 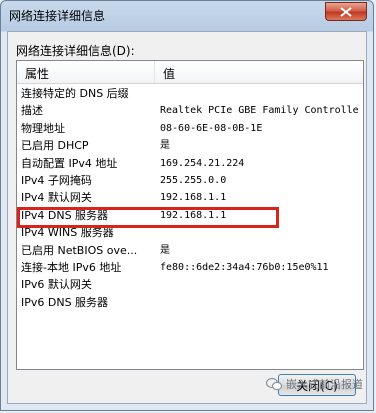 I want to click on value-cell: 255.255.0.0, so click(x=193, y=180).